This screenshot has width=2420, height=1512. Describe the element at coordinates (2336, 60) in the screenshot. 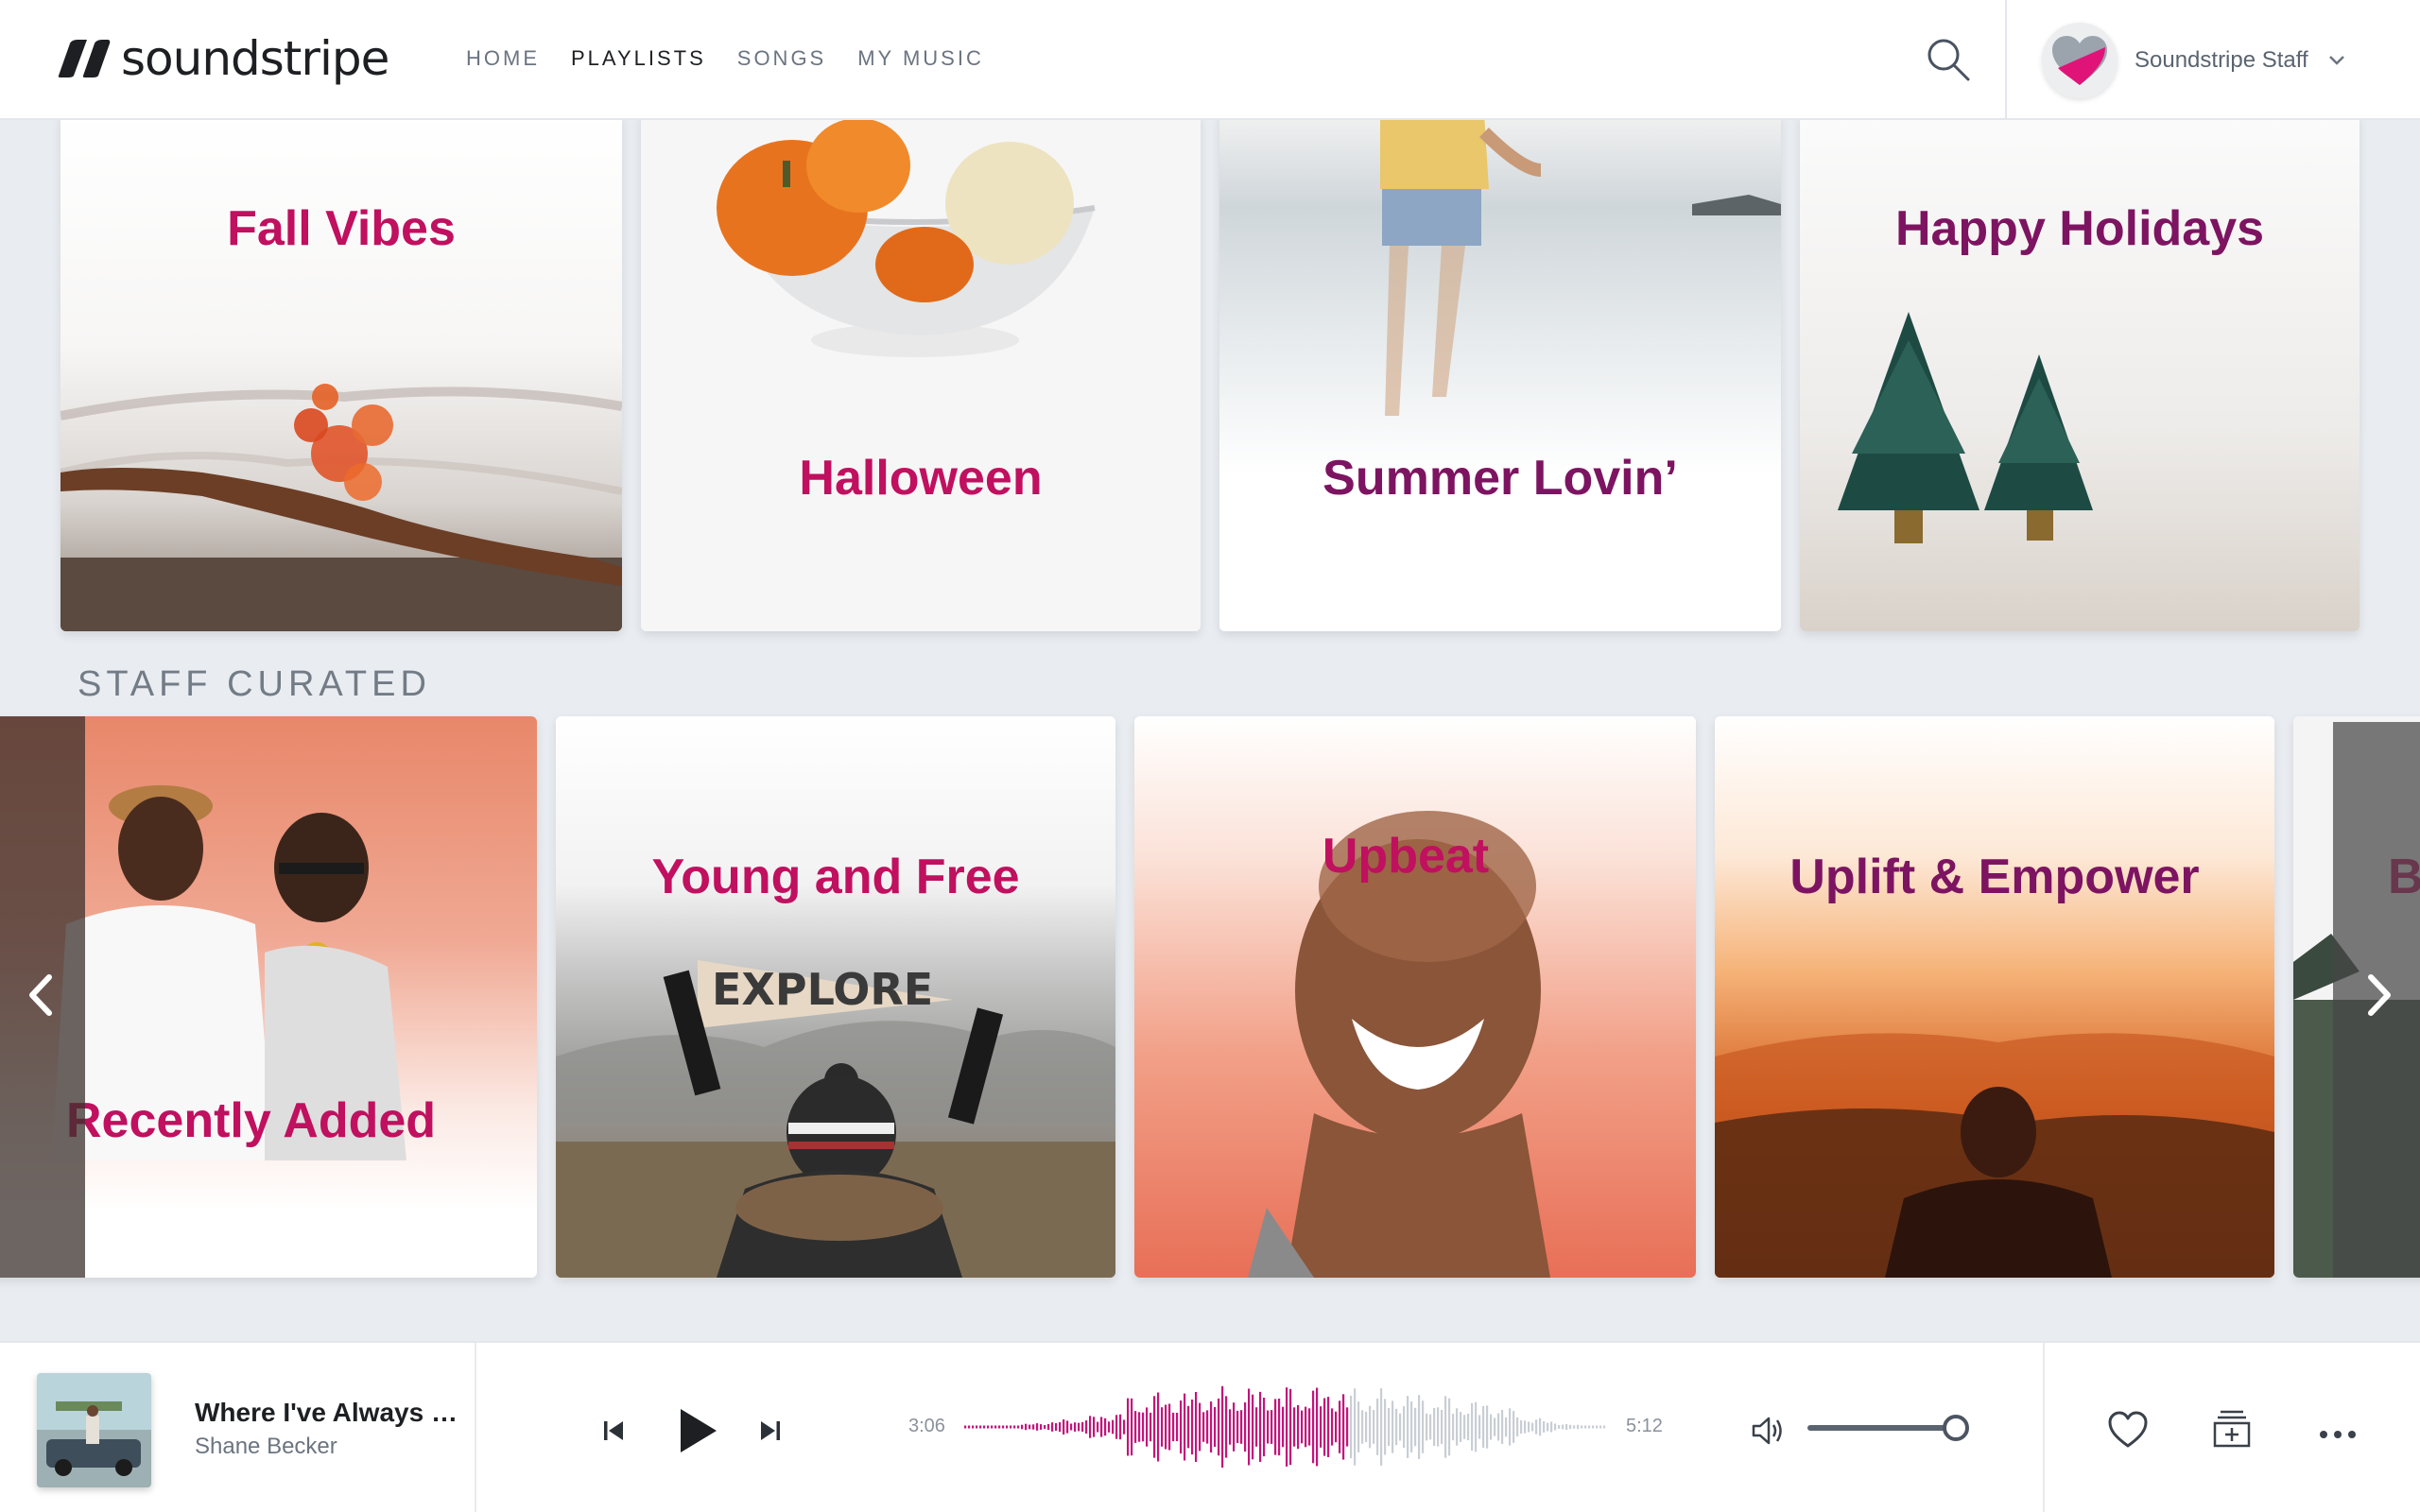

I see `chevron-down-icon` at that location.